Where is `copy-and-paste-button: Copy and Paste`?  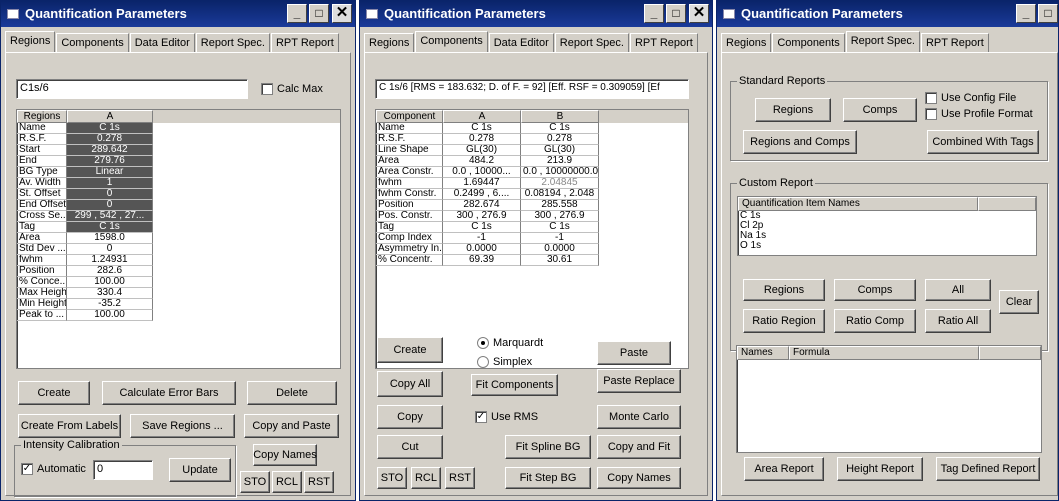 copy-and-paste-button: Copy and Paste is located at coordinates (291, 426).